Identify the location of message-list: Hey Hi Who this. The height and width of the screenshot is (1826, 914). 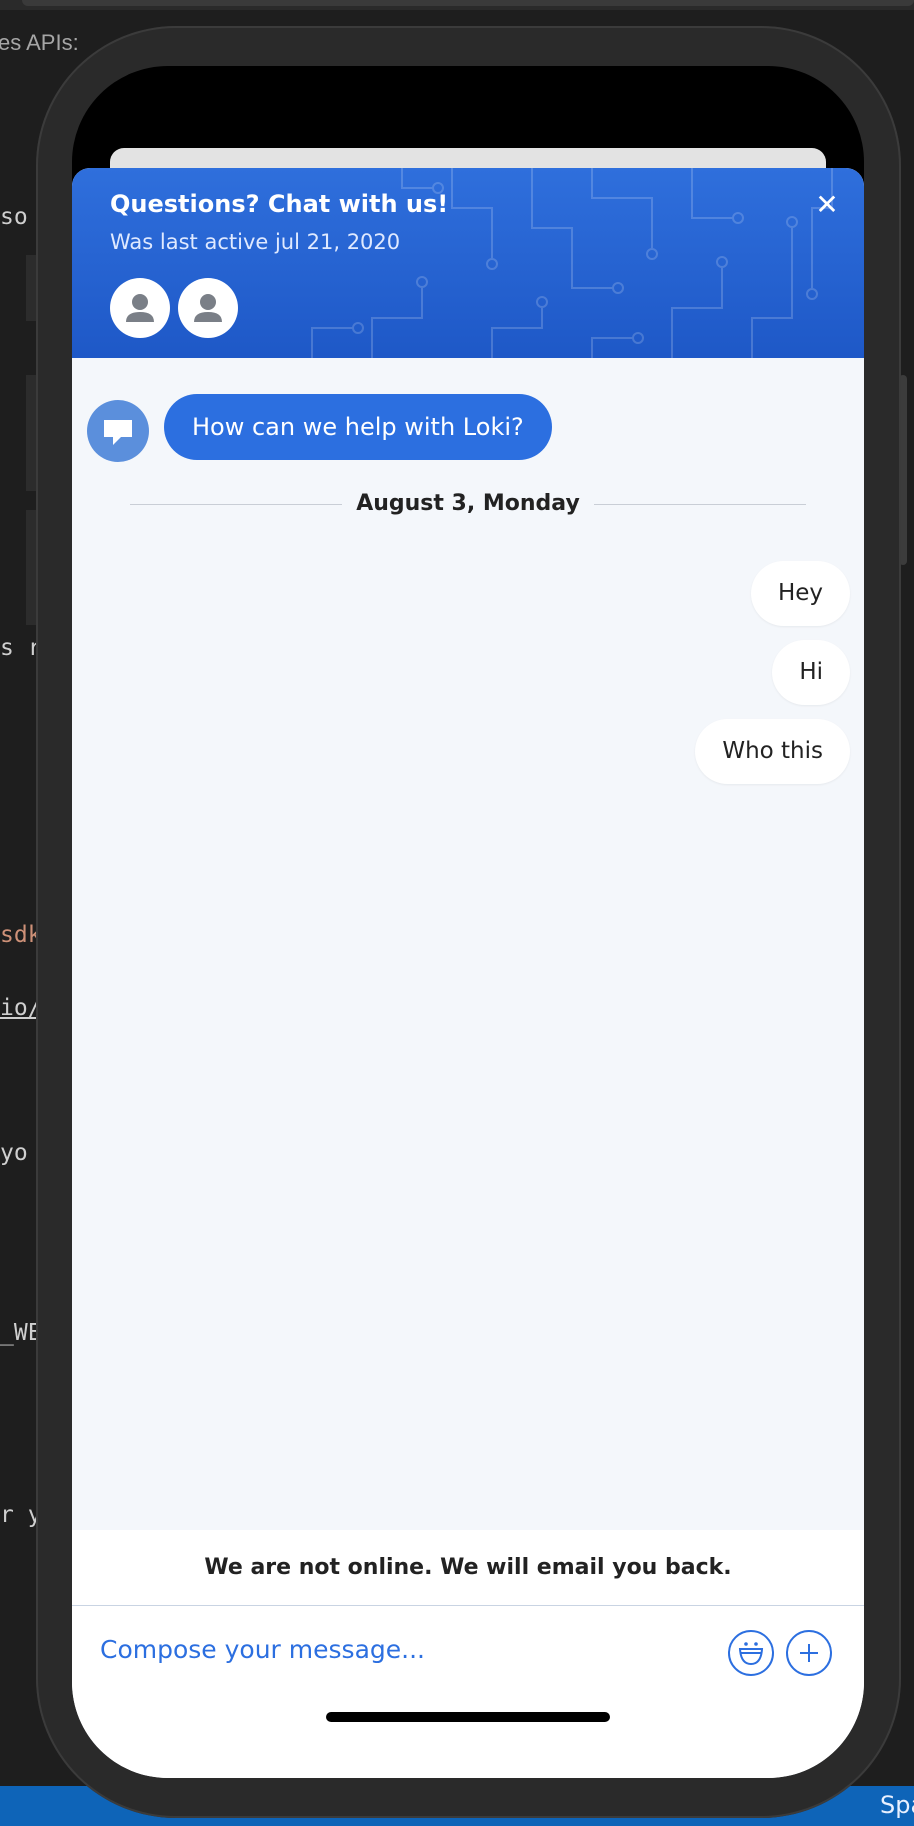
(772, 672).